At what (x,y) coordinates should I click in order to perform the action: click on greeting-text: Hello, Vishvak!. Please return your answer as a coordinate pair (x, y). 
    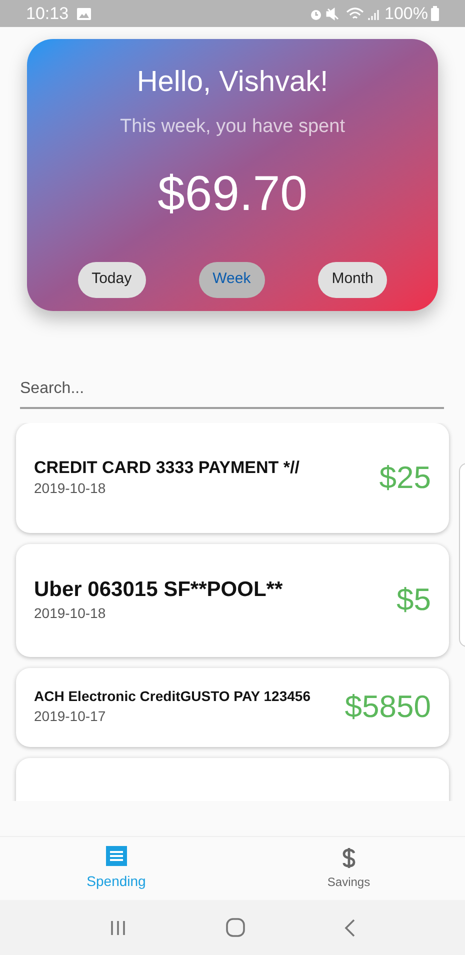
    Looking at the image, I should click on (232, 82).